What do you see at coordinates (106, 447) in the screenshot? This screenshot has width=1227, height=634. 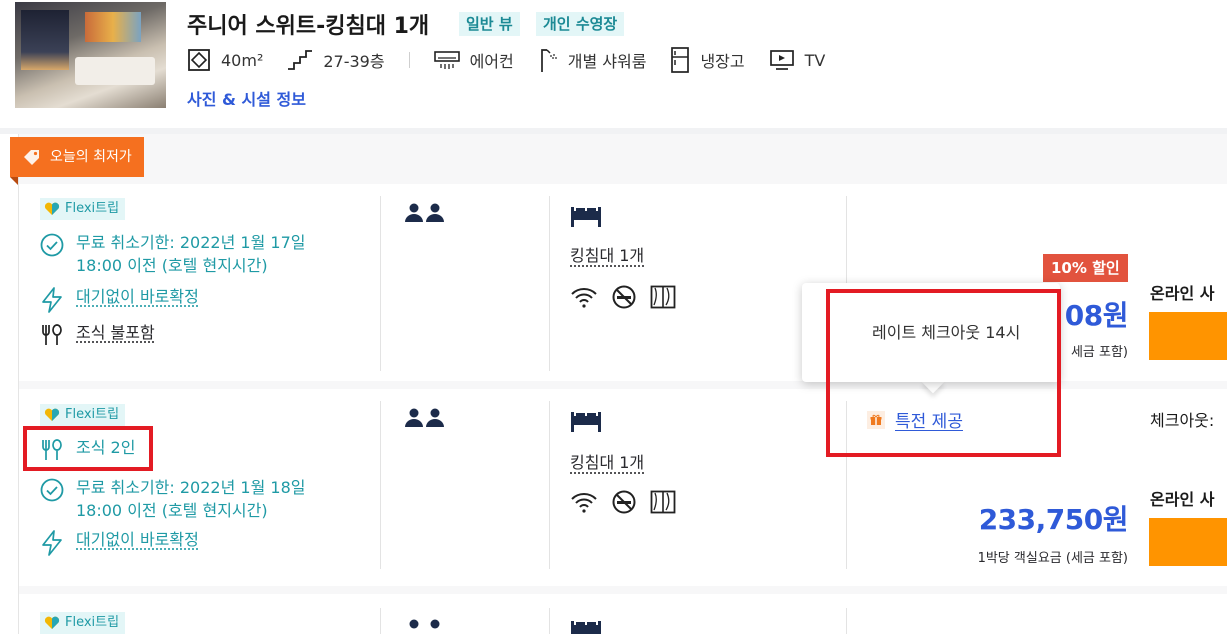 I see `meal-info-text: 조식 2인` at bounding box center [106, 447].